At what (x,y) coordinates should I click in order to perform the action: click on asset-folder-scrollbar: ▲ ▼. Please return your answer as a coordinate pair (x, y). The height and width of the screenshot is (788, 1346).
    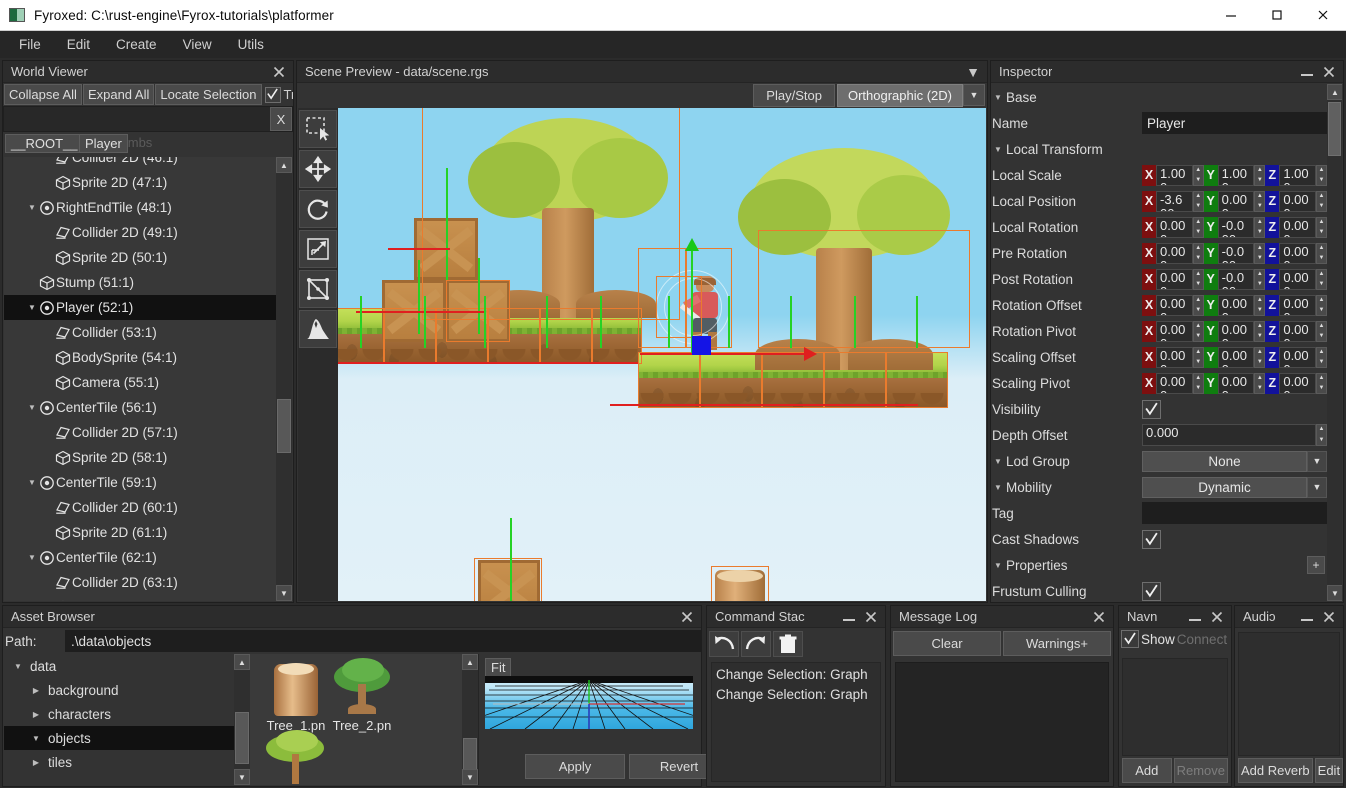
    Looking at the image, I should click on (242, 719).